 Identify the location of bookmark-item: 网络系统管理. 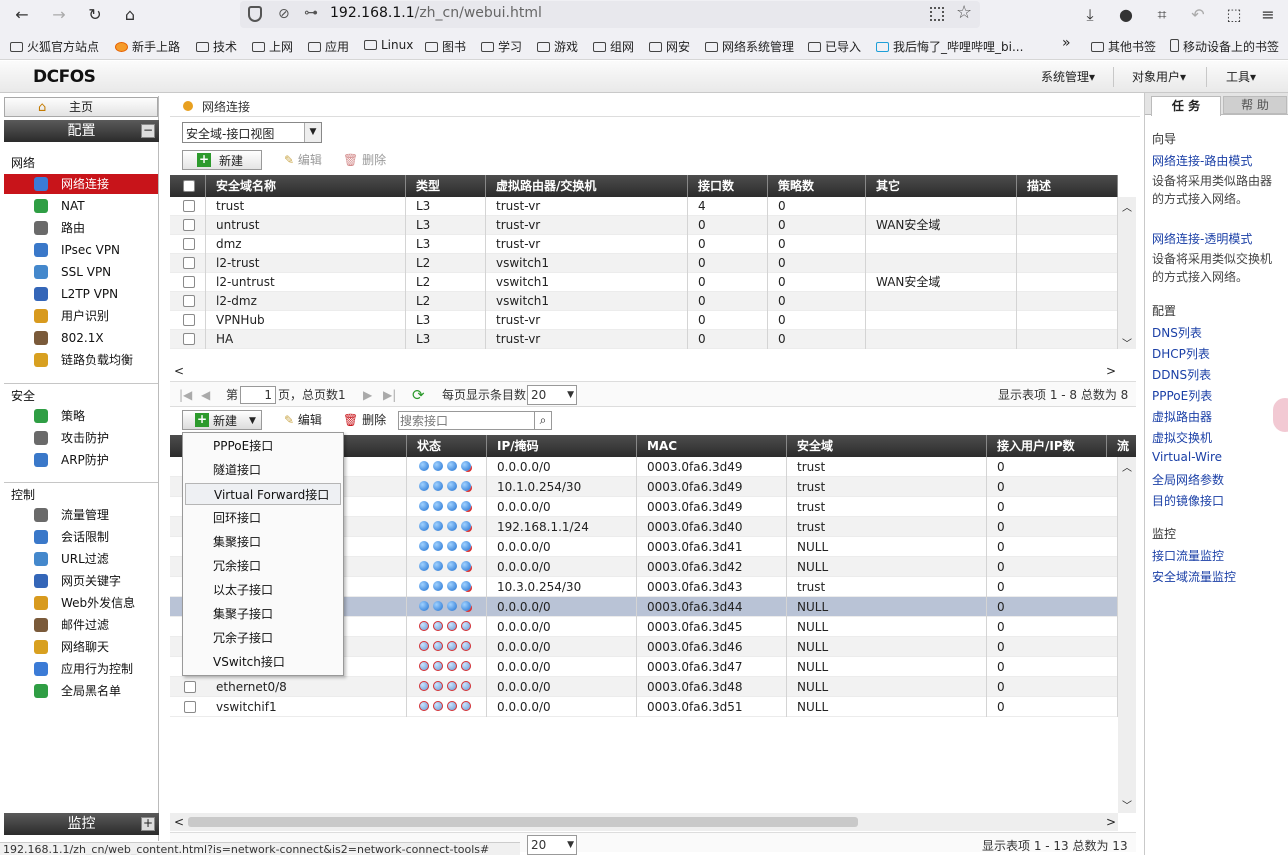
(749, 46).